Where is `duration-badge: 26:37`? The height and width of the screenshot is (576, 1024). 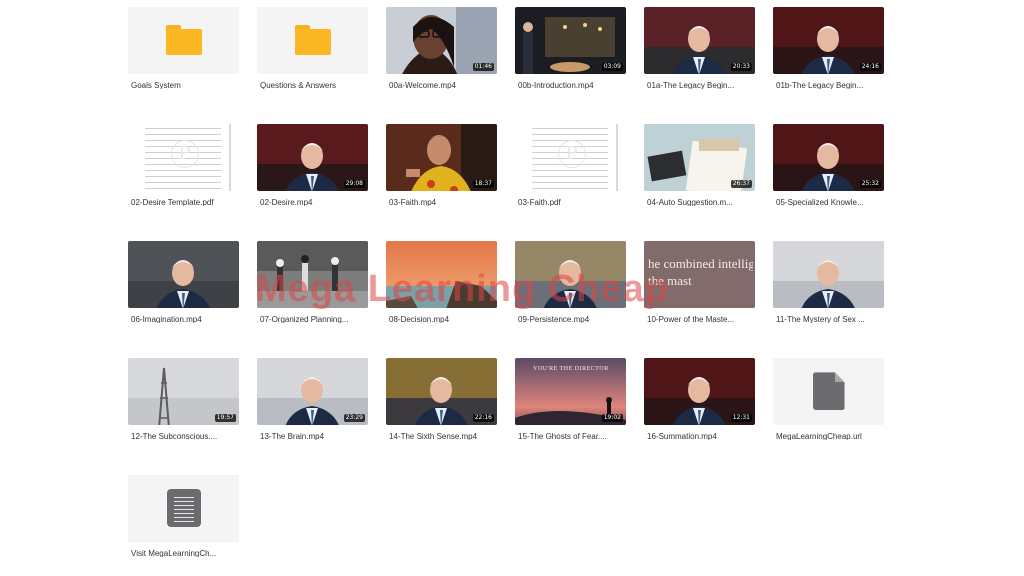
duration-badge: 26:37 is located at coordinates (741, 183).